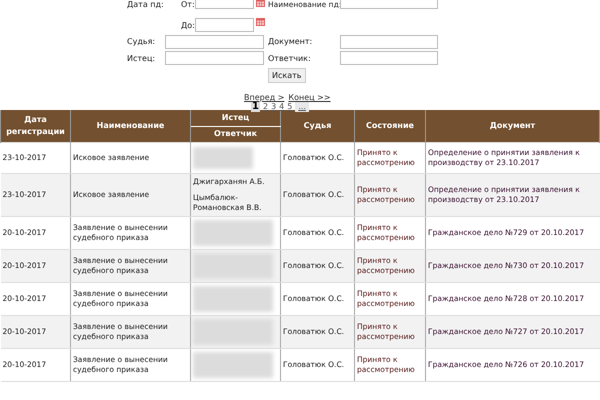 This screenshot has height=400, width=600. I want to click on page-link: 2, so click(265, 107).